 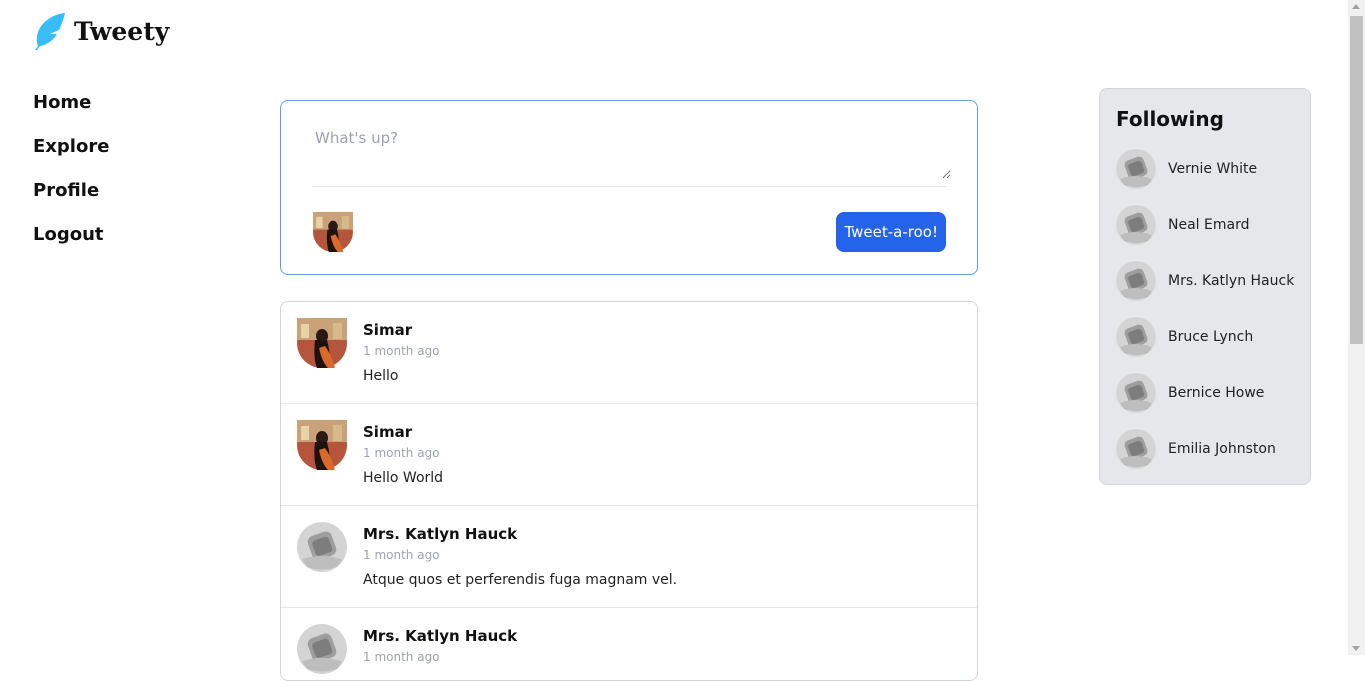 What do you see at coordinates (1216, 393) in the screenshot?
I see `following-name: Bernice Howe` at bounding box center [1216, 393].